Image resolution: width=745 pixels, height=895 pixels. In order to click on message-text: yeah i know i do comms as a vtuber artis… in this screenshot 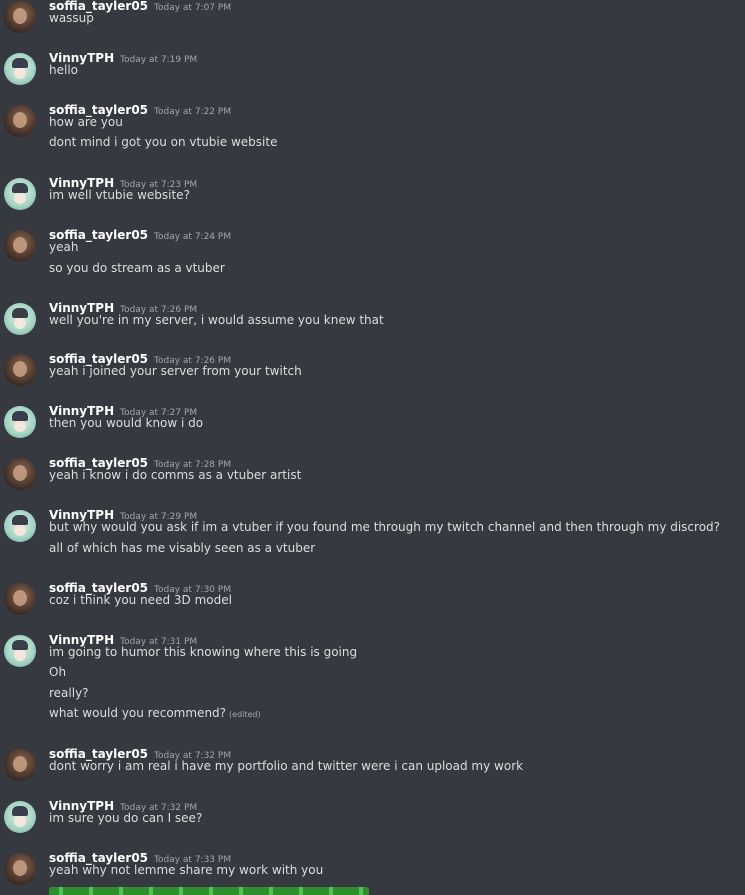, I will do `click(175, 475)`.